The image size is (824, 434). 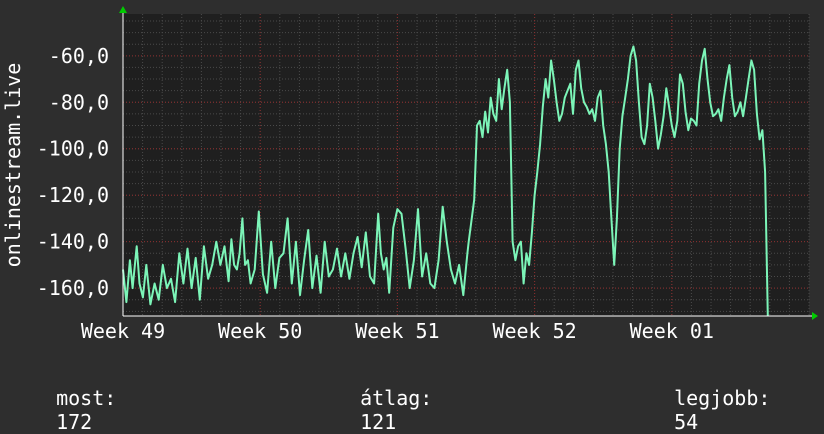 What do you see at coordinates (123, 9) in the screenshot?
I see `y-axis-arrow` at bounding box center [123, 9].